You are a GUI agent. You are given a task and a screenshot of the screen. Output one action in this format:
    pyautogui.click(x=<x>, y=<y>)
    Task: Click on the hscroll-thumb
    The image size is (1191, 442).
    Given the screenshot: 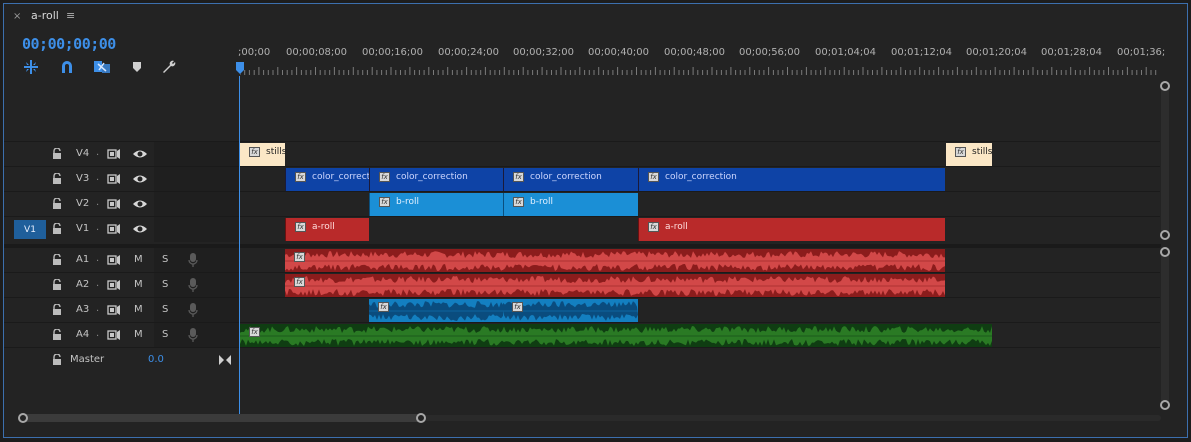 What is the action you would take?
    pyautogui.click(x=224, y=418)
    